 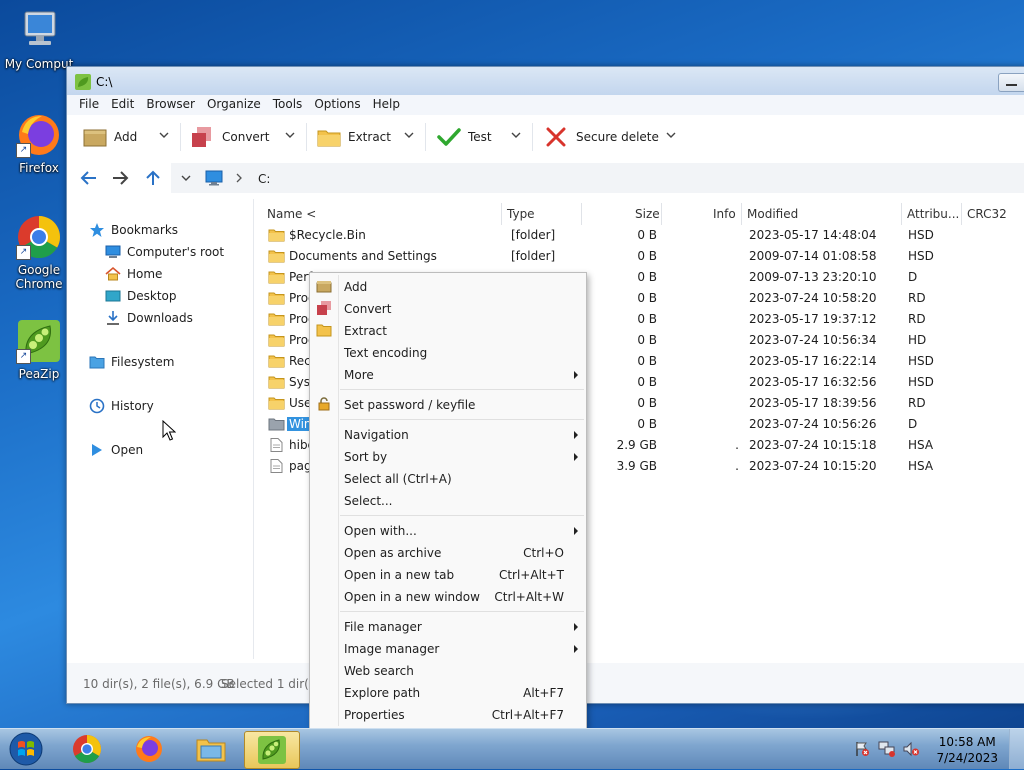 I want to click on menu-item-extract: Extract, so click(x=448, y=330).